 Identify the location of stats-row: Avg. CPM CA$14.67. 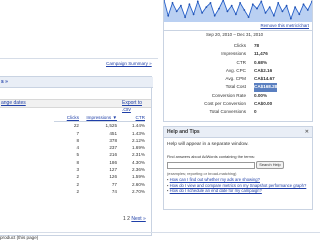
(220, 79).